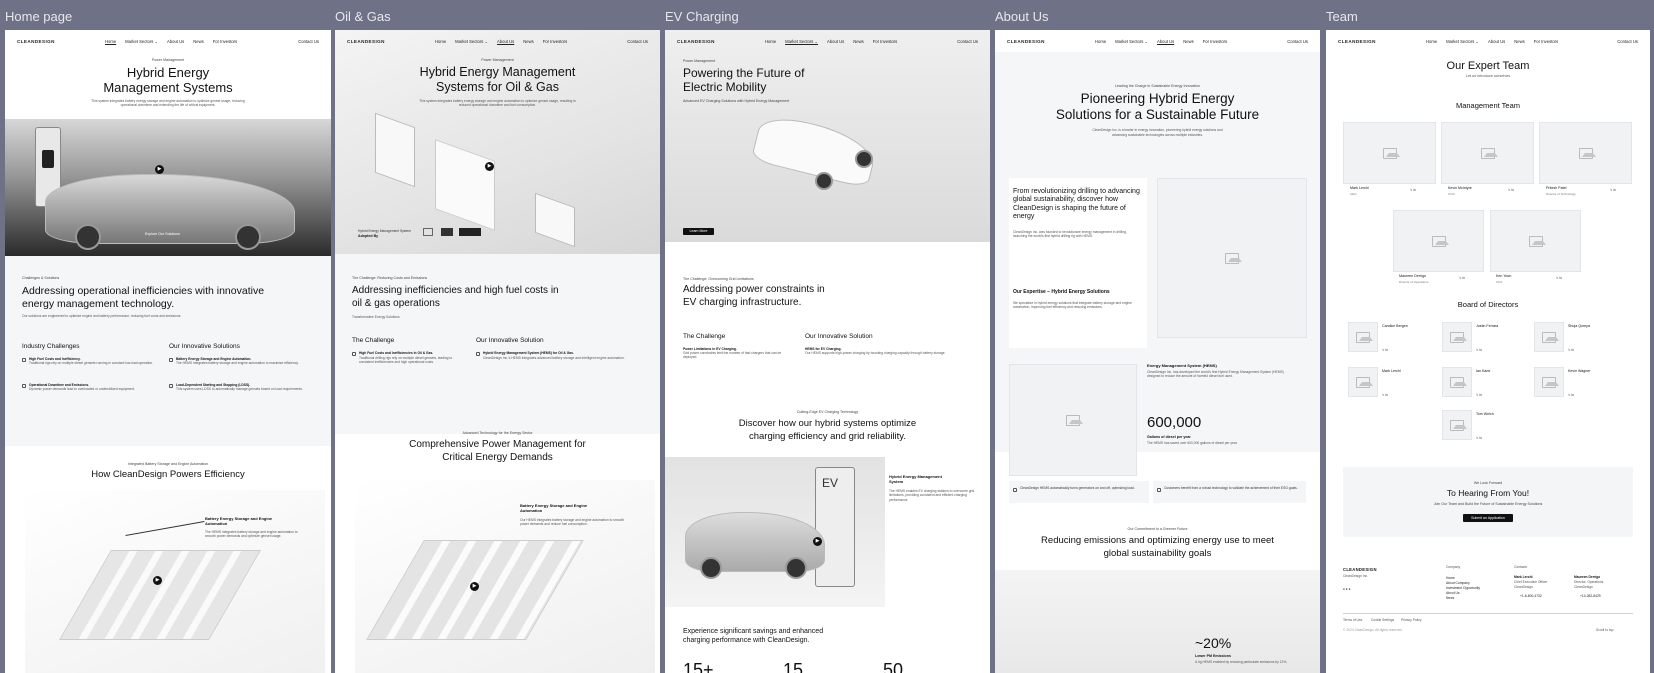  I want to click on director-name: Shuja Qureya, so click(1579, 326).